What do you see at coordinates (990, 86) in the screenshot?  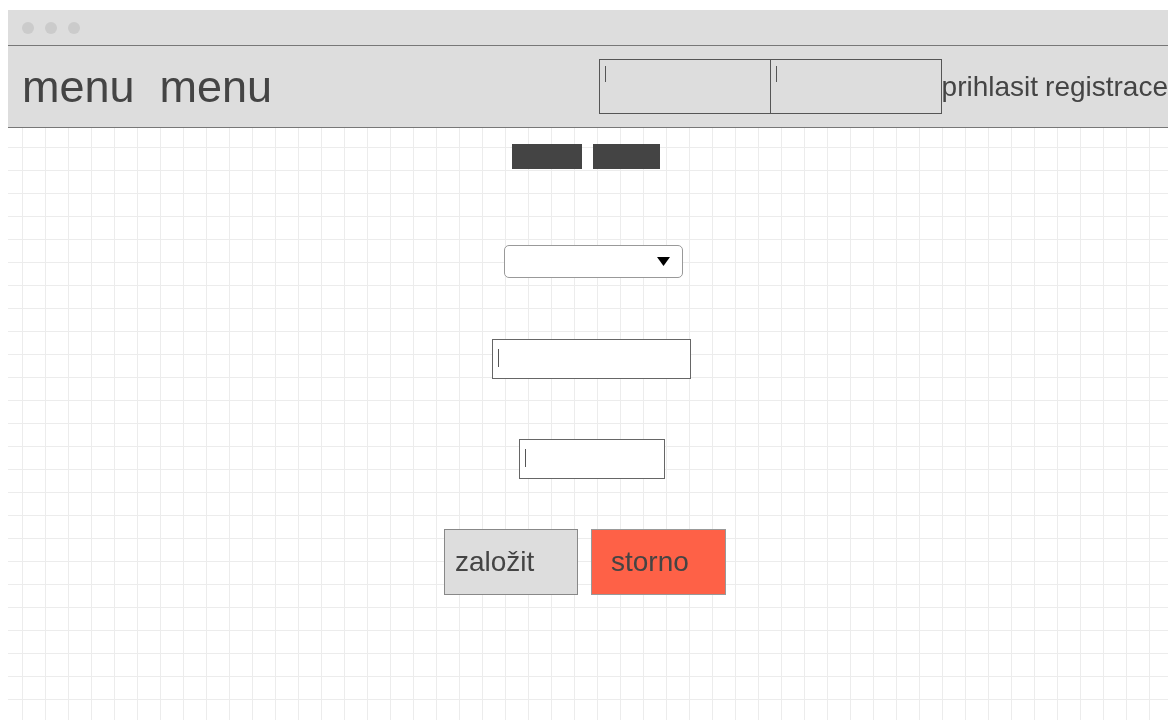 I see `header-link: prihlasit` at bounding box center [990, 86].